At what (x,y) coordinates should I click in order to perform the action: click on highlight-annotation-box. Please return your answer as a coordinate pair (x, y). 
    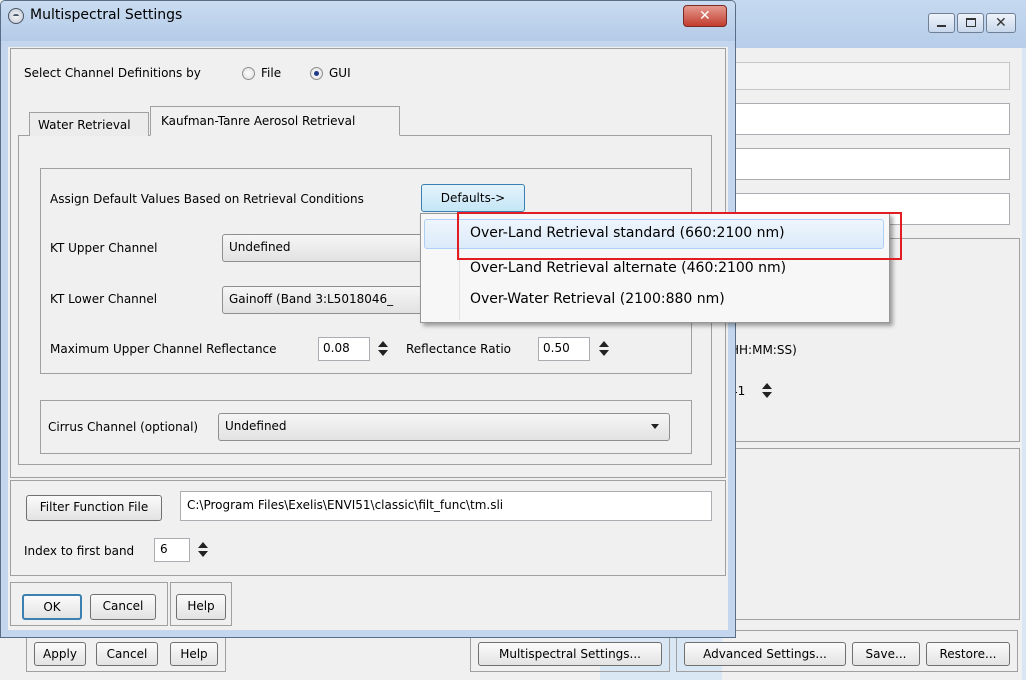
    Looking at the image, I should click on (679, 236).